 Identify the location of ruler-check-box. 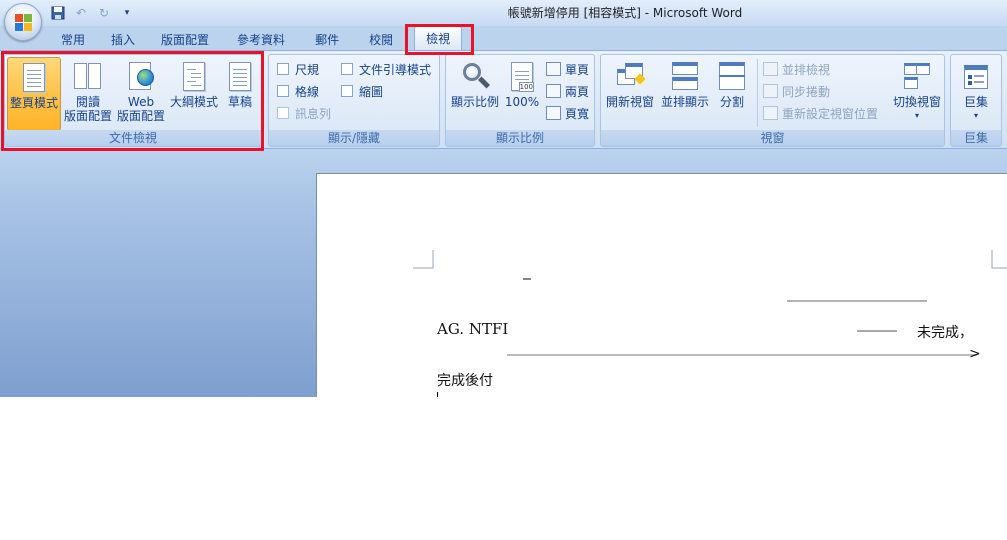
(283, 69).